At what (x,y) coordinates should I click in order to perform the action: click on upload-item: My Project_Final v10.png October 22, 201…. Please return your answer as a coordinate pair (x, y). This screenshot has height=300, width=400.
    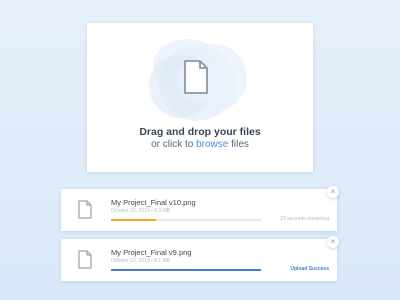
    Looking at the image, I should click on (199, 210).